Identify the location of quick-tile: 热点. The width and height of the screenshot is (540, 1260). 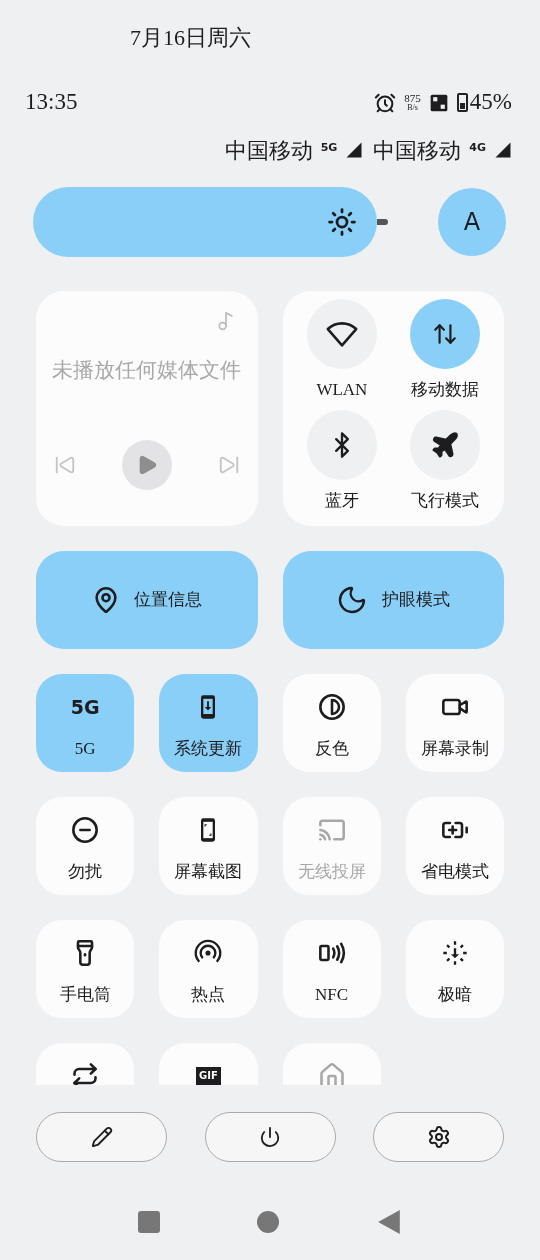
(208, 969).